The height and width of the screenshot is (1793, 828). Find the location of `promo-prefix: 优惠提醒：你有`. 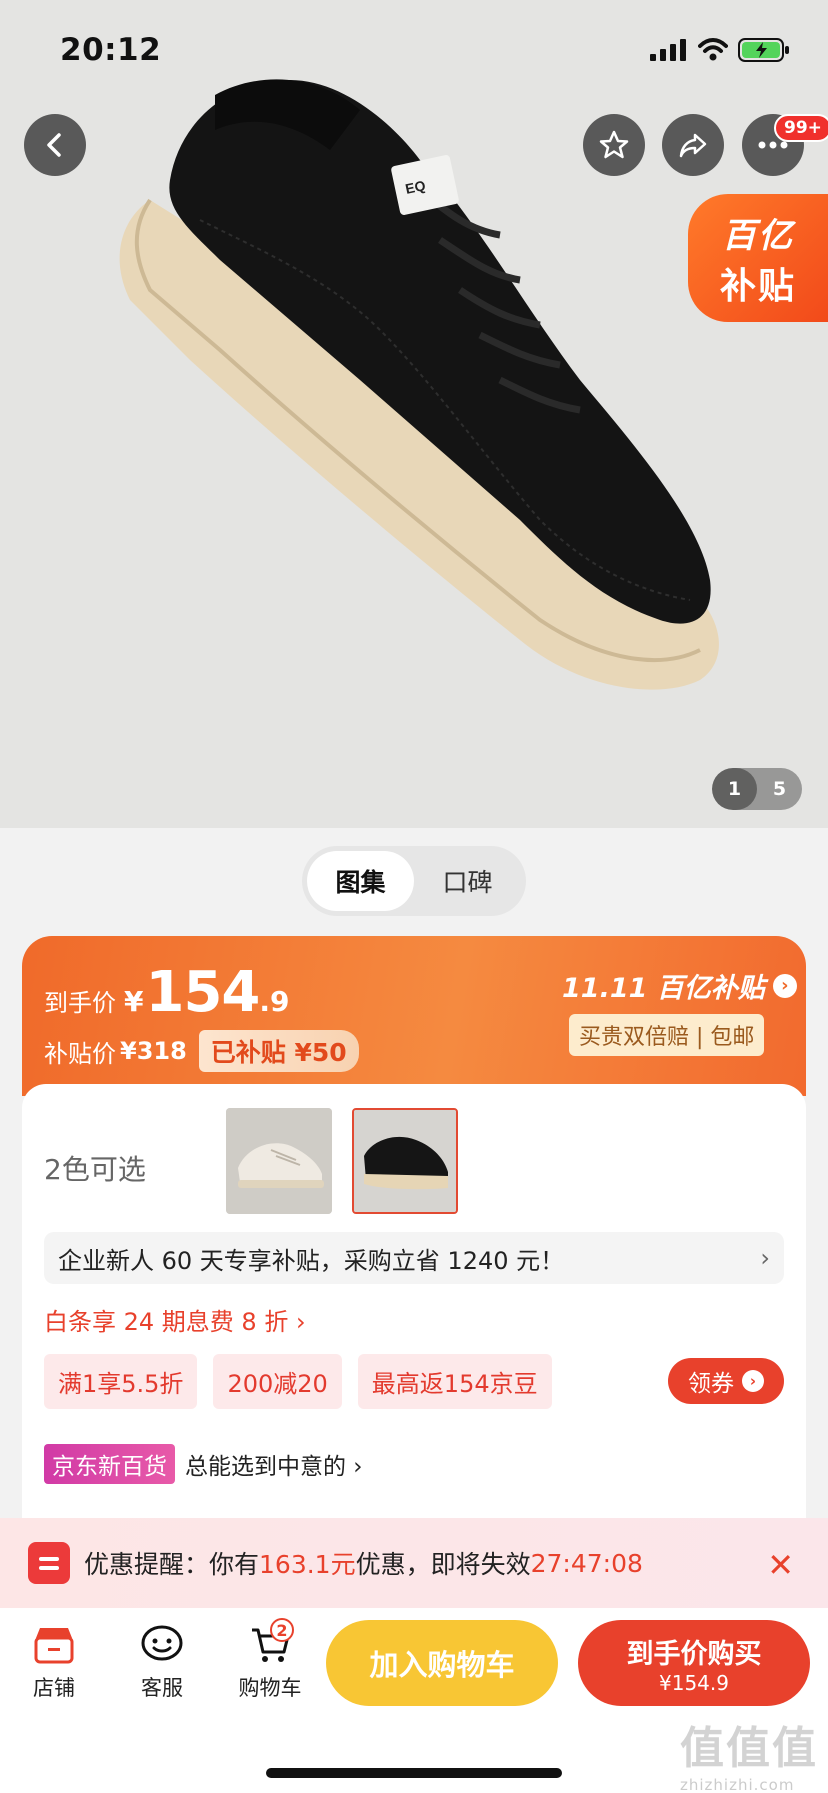

promo-prefix: 优惠提醒：你有 is located at coordinates (172, 1564).